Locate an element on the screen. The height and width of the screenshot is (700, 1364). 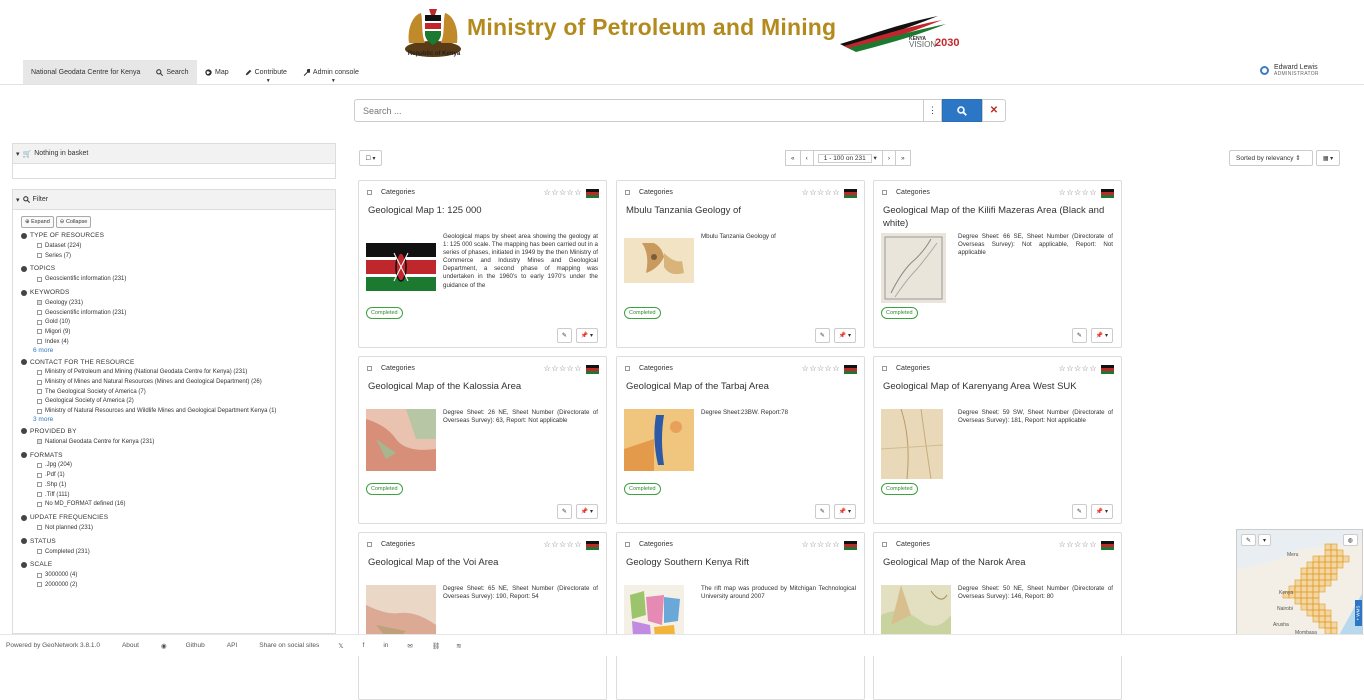
nav-portal-link: National Geodata Centre for Kenya is located at coordinates (85, 72).